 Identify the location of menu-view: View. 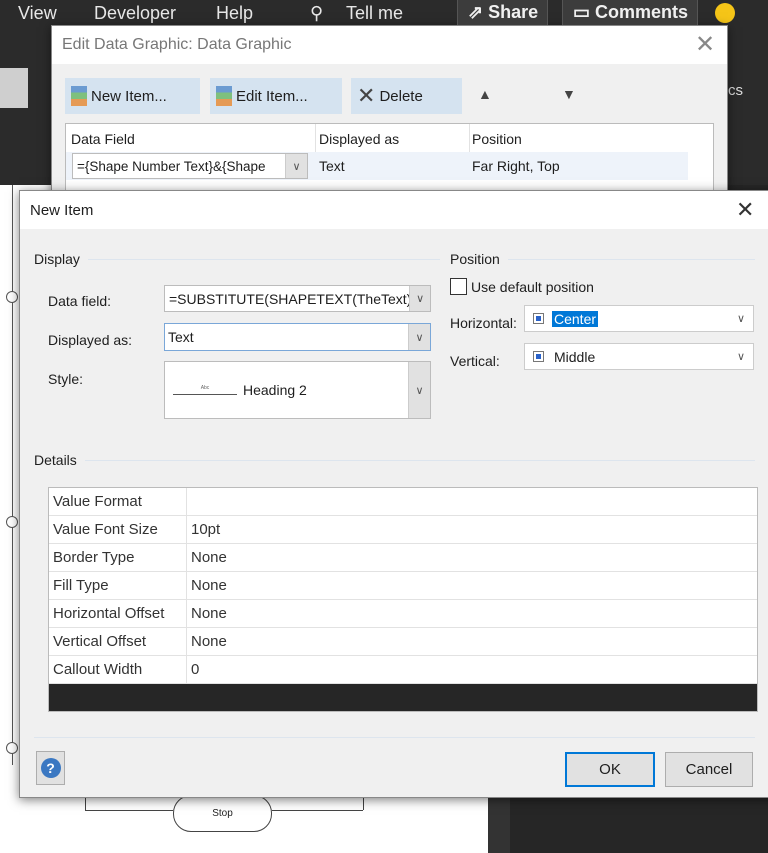
(37, 13).